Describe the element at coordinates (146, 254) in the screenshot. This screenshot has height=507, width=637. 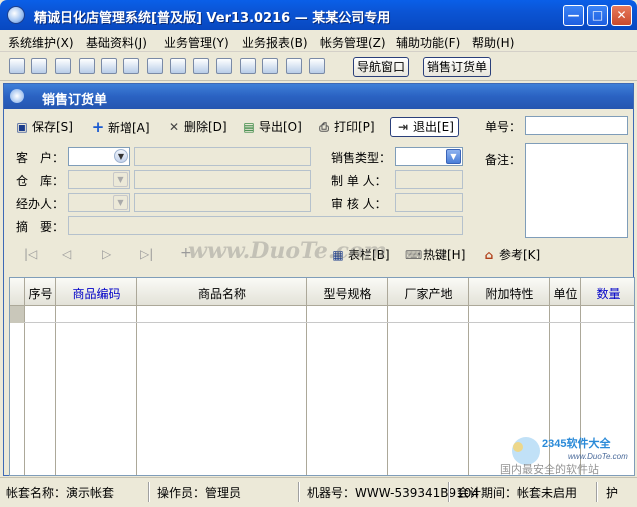
I see `last-record-button: ▷|` at that location.